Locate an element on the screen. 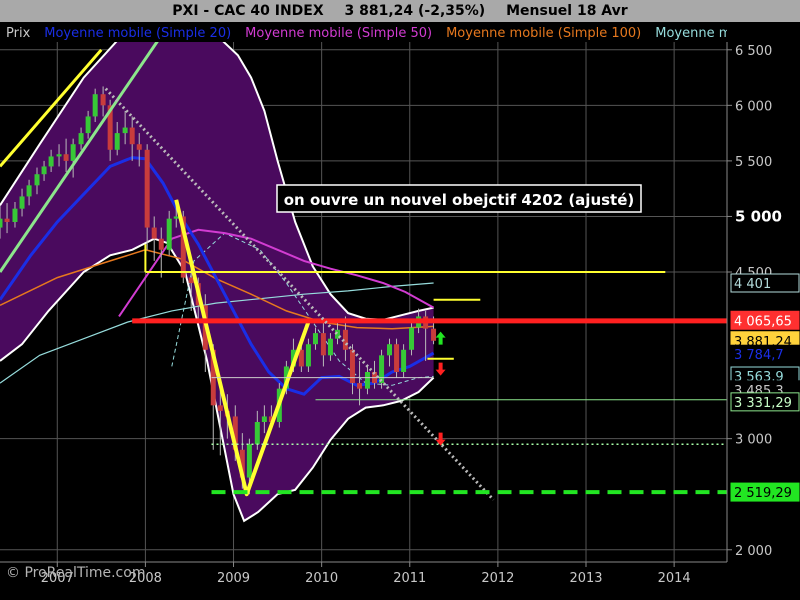 This screenshot has height=600, width=800. x-tick-label: 2012 is located at coordinates (497, 578).